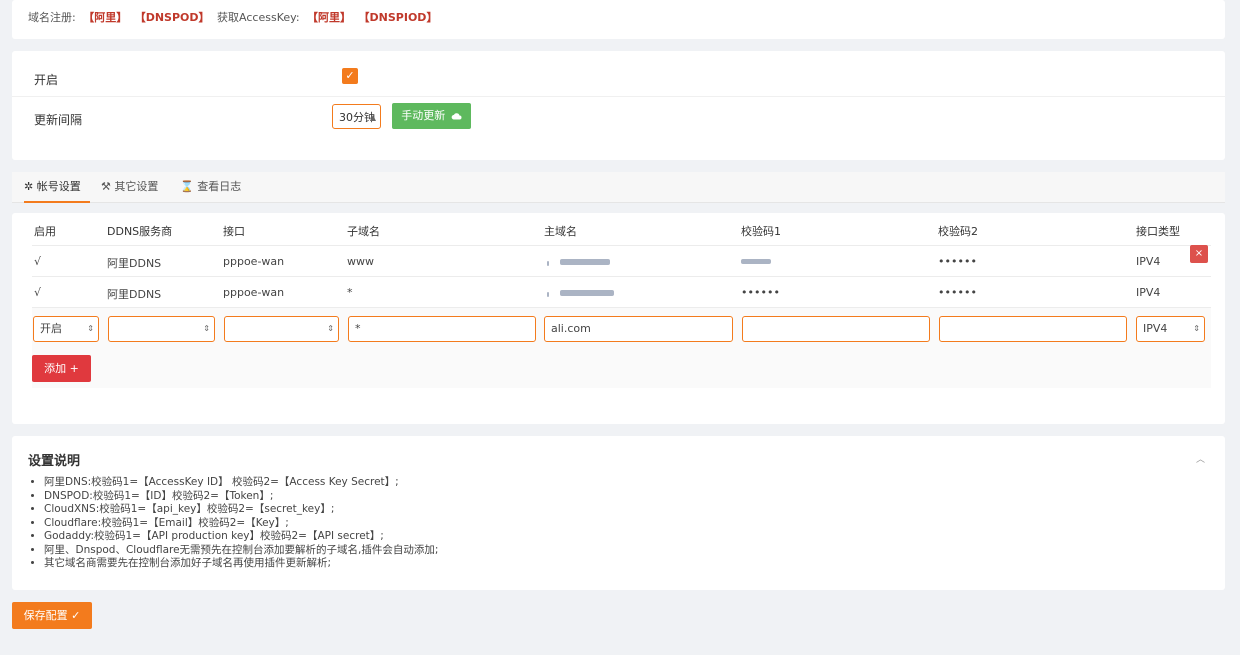 The height and width of the screenshot is (655, 1240). Describe the element at coordinates (1033, 329) in the screenshot. I see `new-key2-input` at that location.